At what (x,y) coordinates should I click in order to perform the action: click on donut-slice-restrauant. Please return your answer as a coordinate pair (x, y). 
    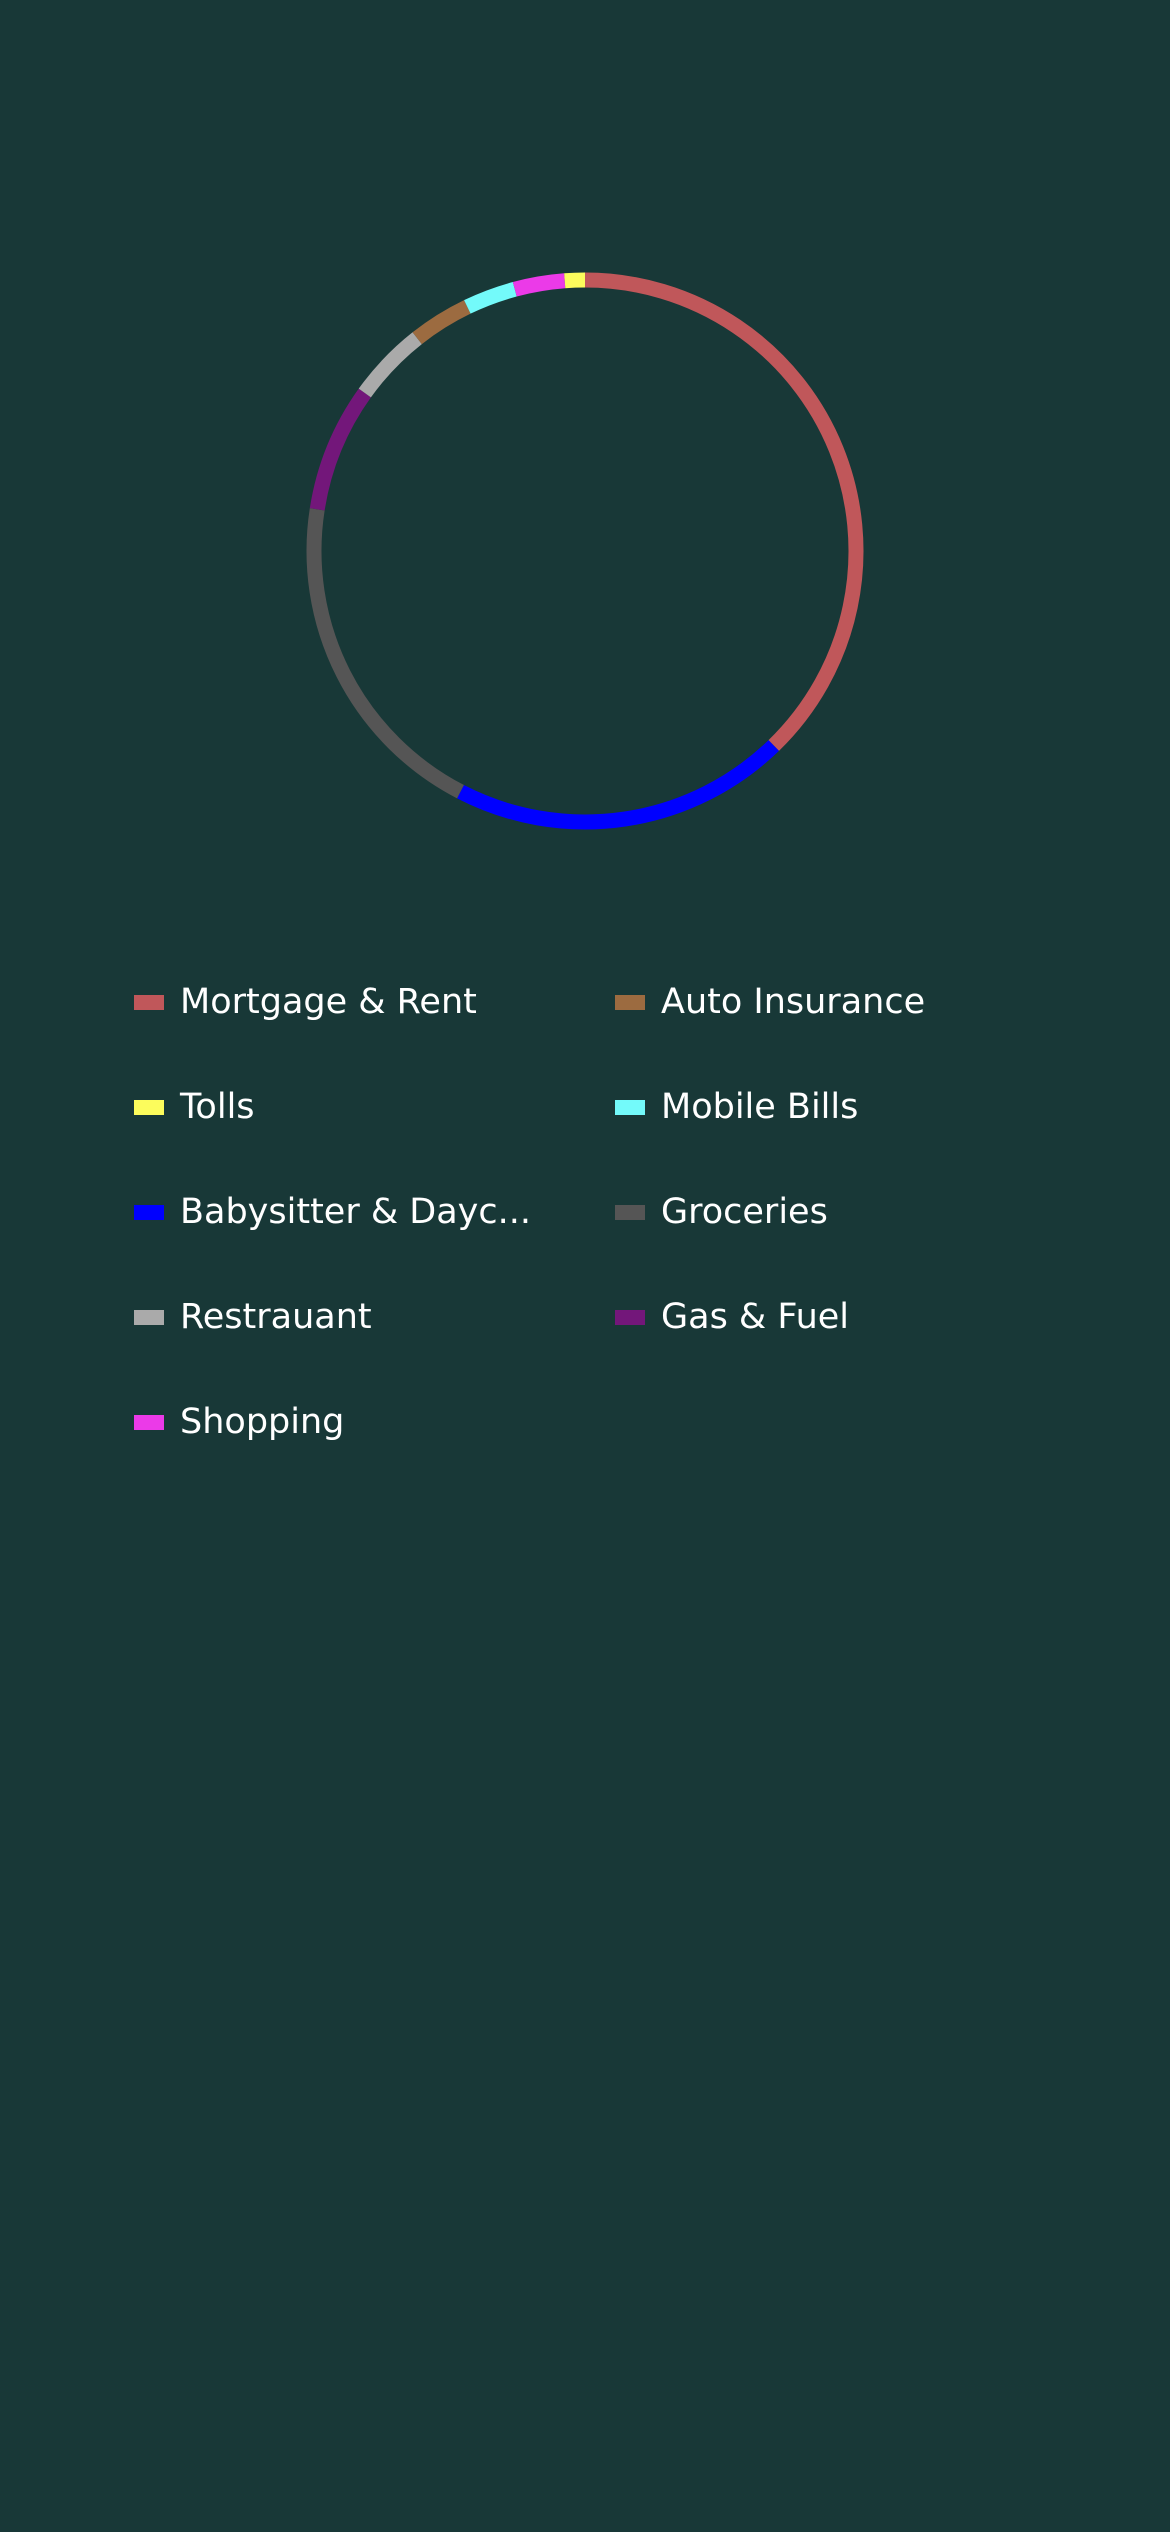
    Looking at the image, I should click on (390, 365).